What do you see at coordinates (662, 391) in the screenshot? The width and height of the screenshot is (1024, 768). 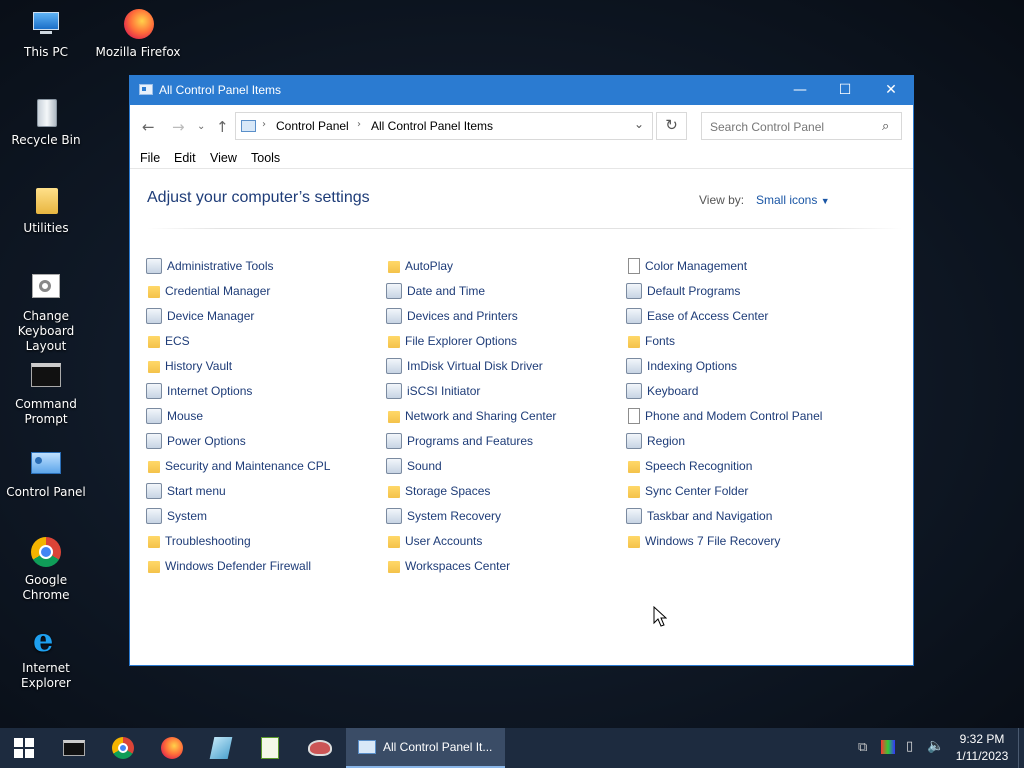 I see `cp-item-keyboard: Keyboard` at bounding box center [662, 391].